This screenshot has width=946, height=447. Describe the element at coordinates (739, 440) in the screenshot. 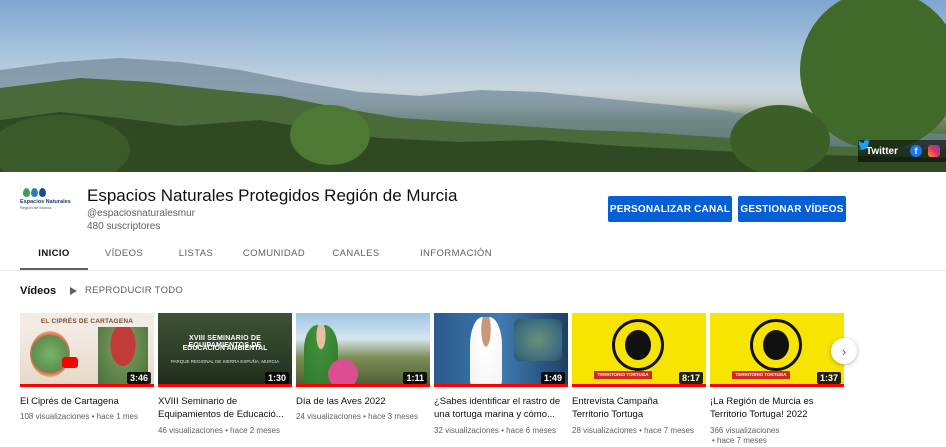

I see `video-meta-line: • hace 7 meses` at that location.